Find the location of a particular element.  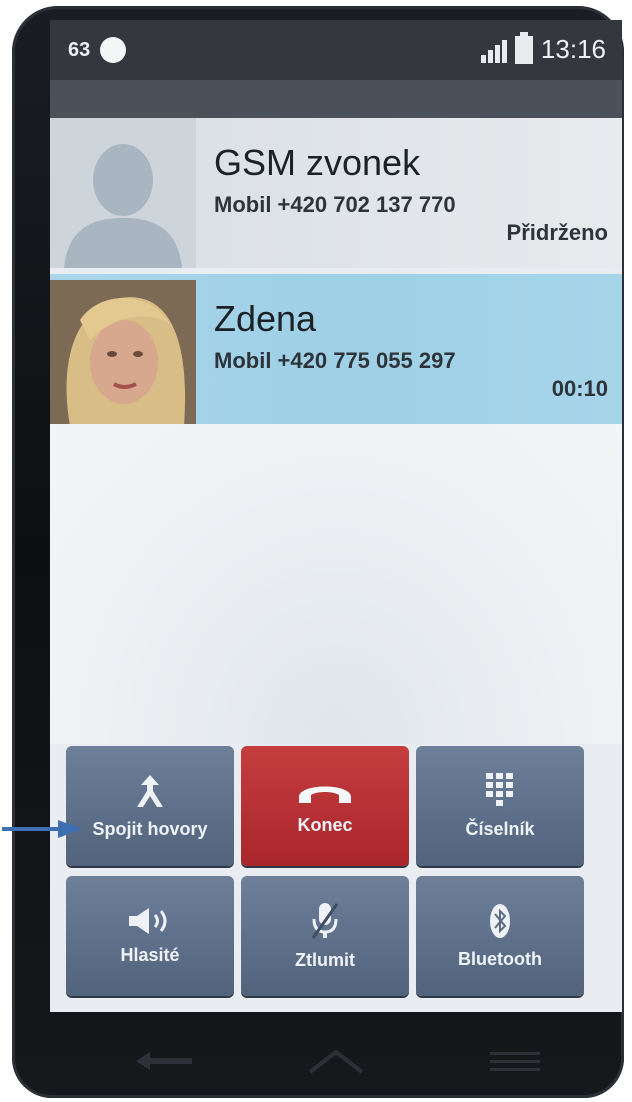

dialpad-button: Číselník is located at coordinates (500, 806).